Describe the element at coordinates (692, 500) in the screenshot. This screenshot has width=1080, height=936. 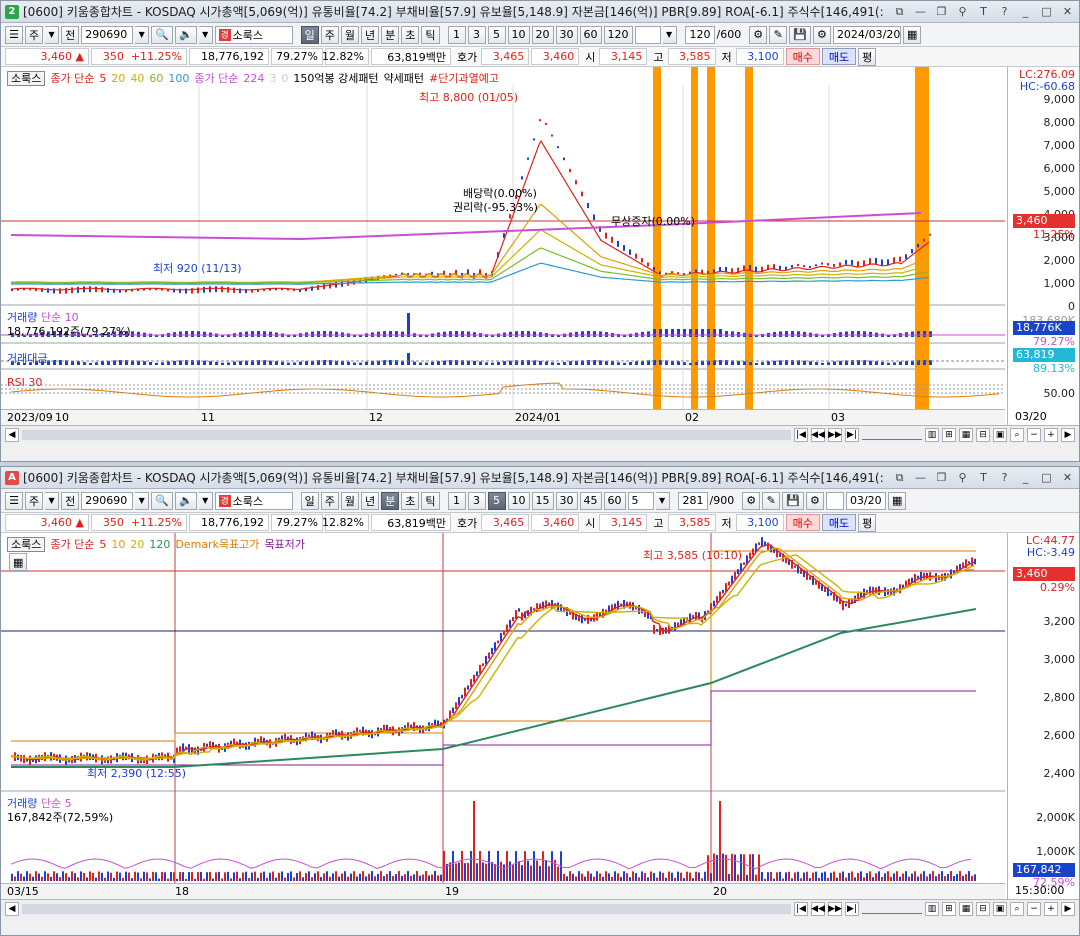
I see `count-input: 281` at that location.